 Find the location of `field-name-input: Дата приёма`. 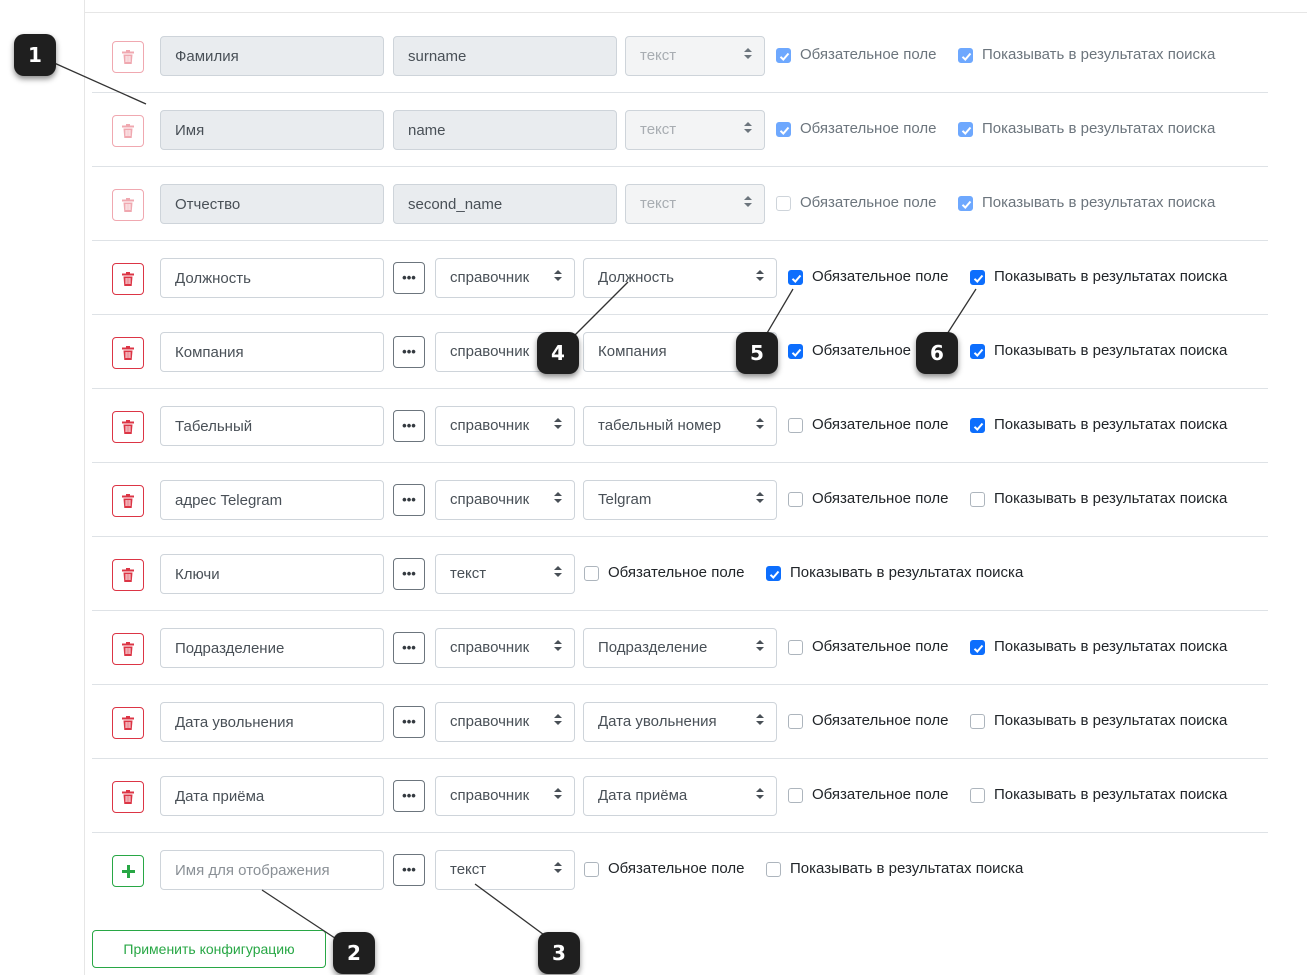

field-name-input: Дата приёма is located at coordinates (272, 796).